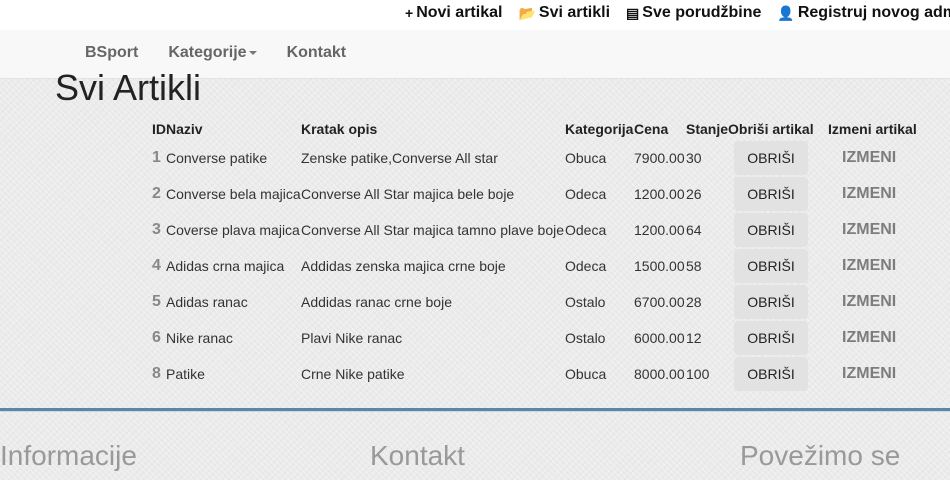  Describe the element at coordinates (694, 230) in the screenshot. I see `row-stock: 64` at that location.